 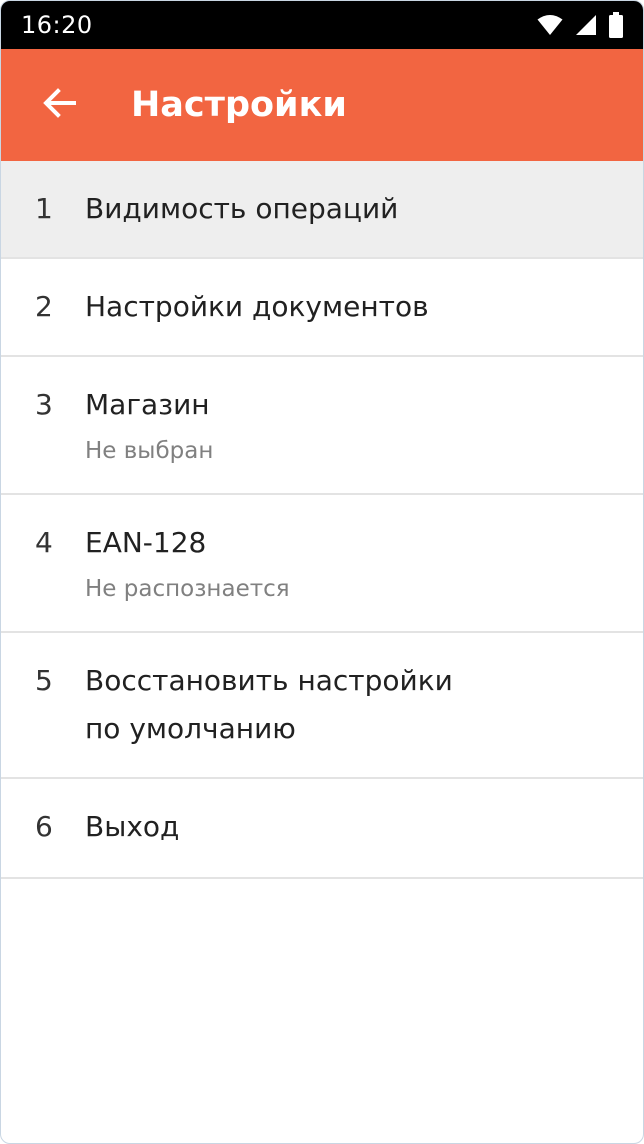 I want to click on back-button, so click(x=59, y=105).